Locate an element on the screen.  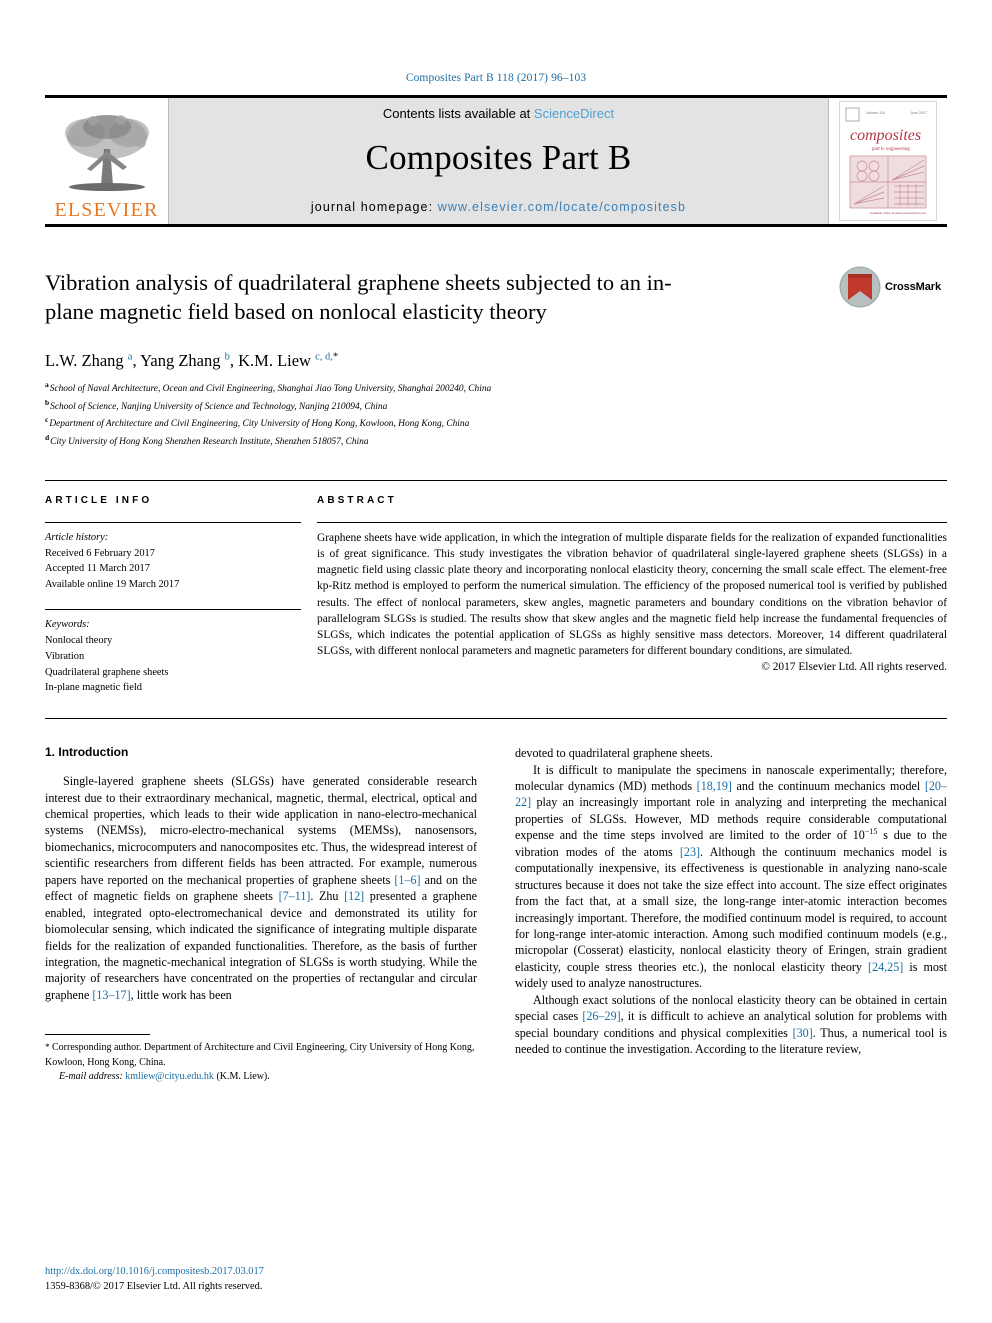
section-heading-introduction: 1. Introduction is located at coordinates (261, 752).